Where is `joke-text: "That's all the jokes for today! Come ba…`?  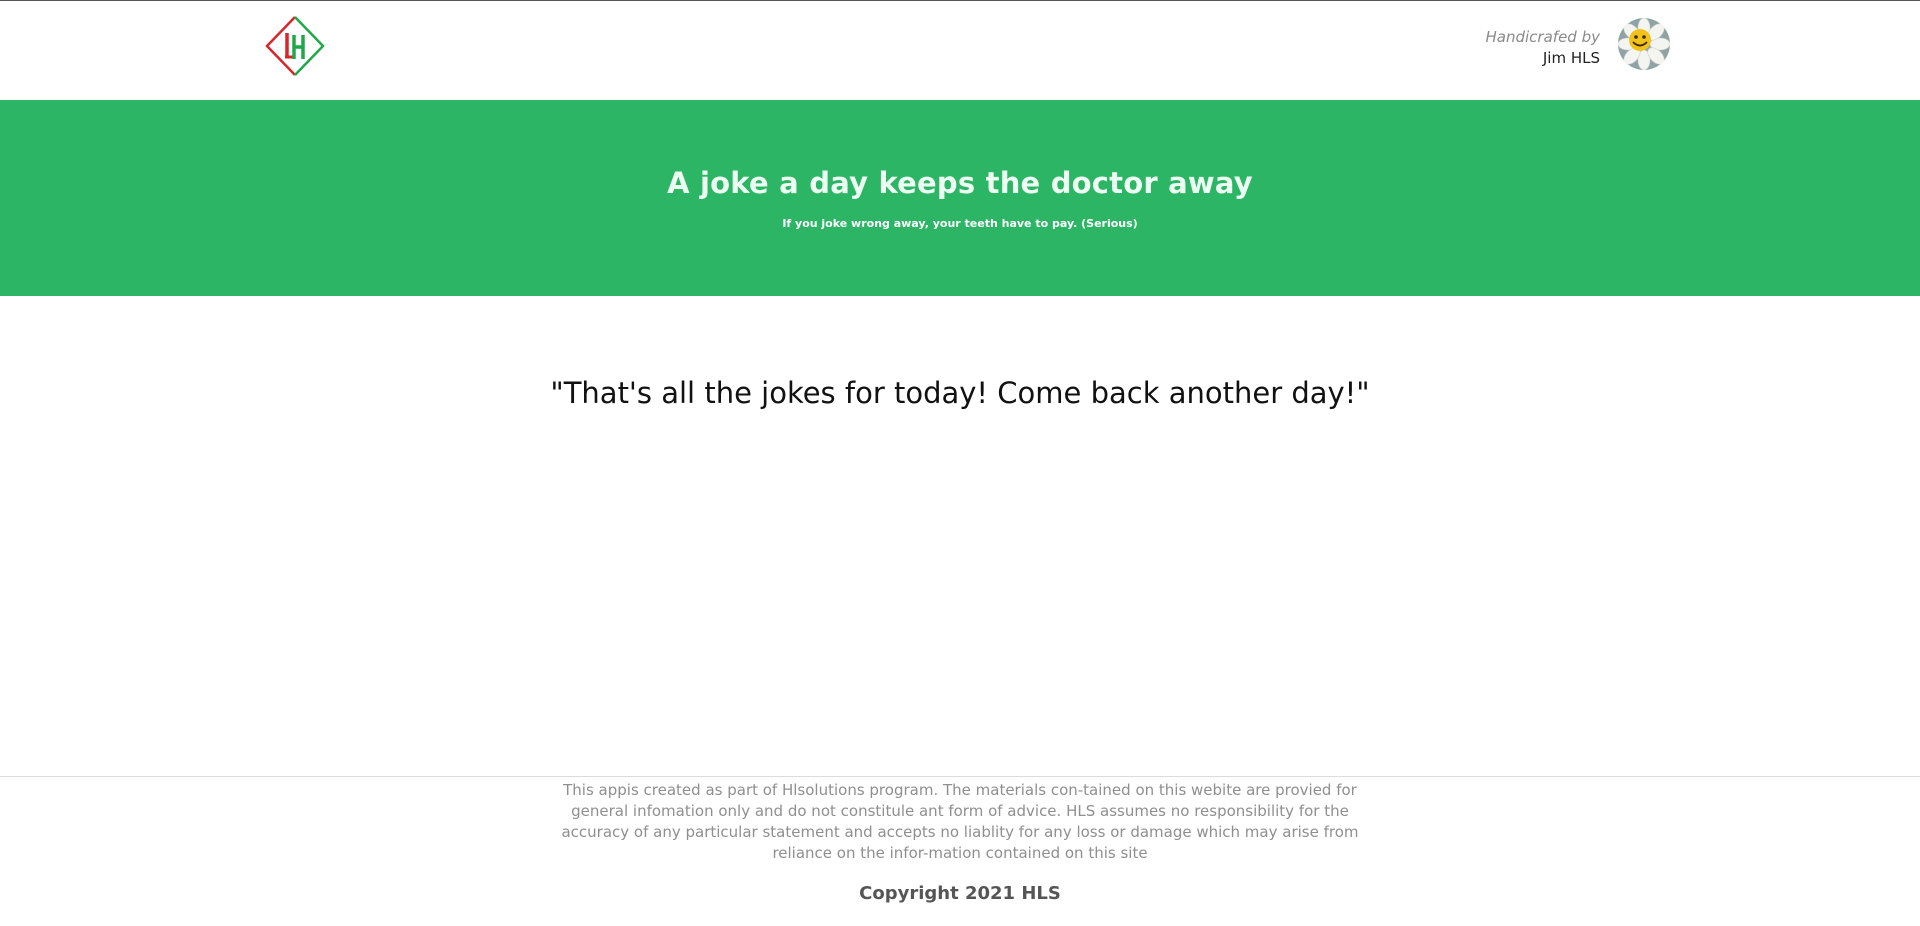 joke-text: "That's all the jokes for today! Come ba… is located at coordinates (960, 393).